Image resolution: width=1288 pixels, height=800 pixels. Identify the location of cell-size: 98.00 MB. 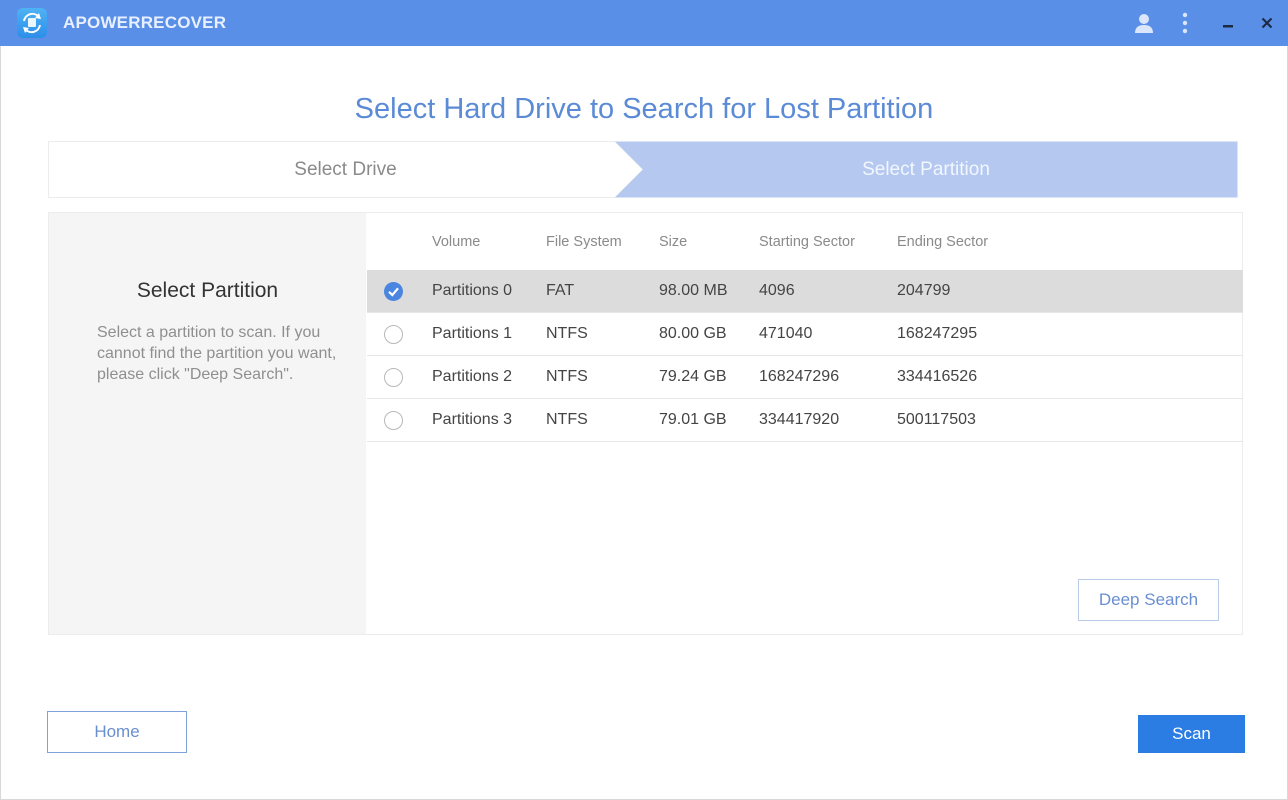
(693, 290).